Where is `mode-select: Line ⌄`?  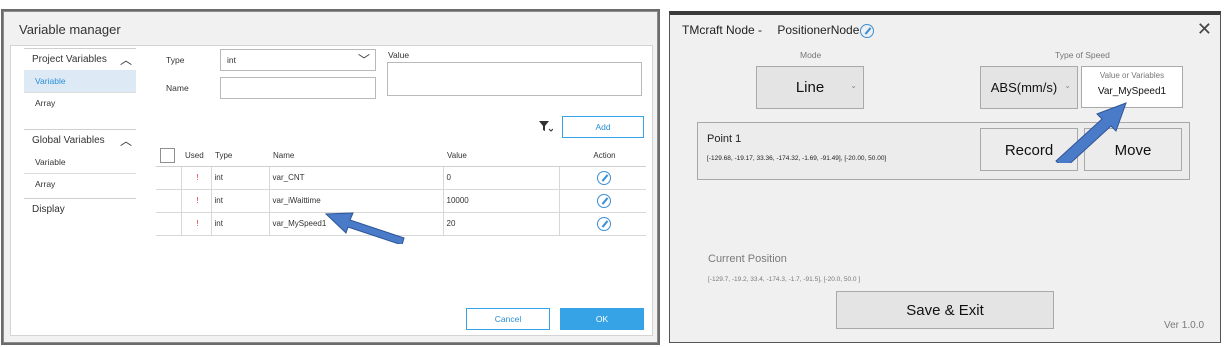 mode-select: Line ⌄ is located at coordinates (810, 87).